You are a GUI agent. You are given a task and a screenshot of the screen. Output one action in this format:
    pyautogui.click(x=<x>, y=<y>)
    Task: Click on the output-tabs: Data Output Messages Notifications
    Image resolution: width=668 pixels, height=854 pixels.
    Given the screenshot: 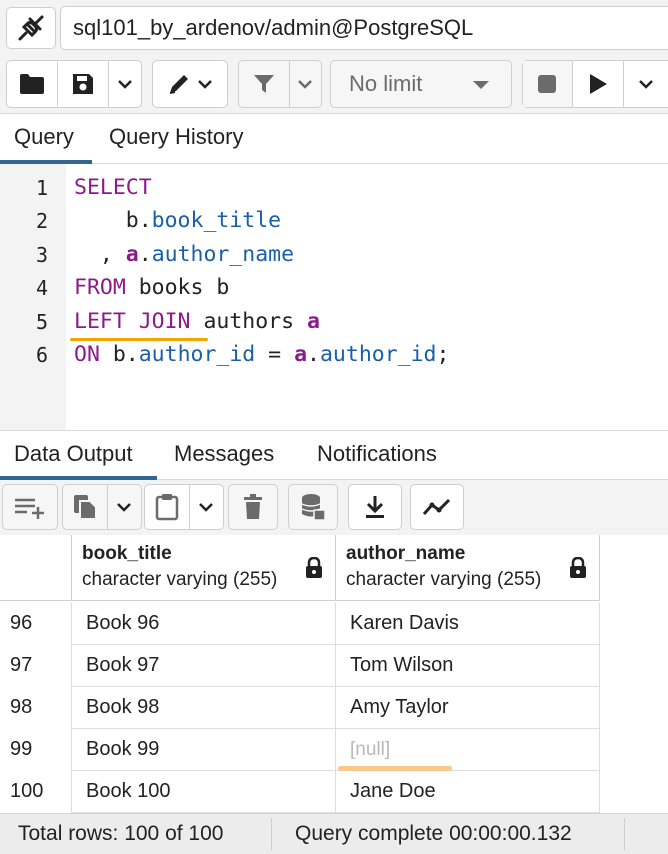 What is the action you would take?
    pyautogui.click(x=334, y=455)
    